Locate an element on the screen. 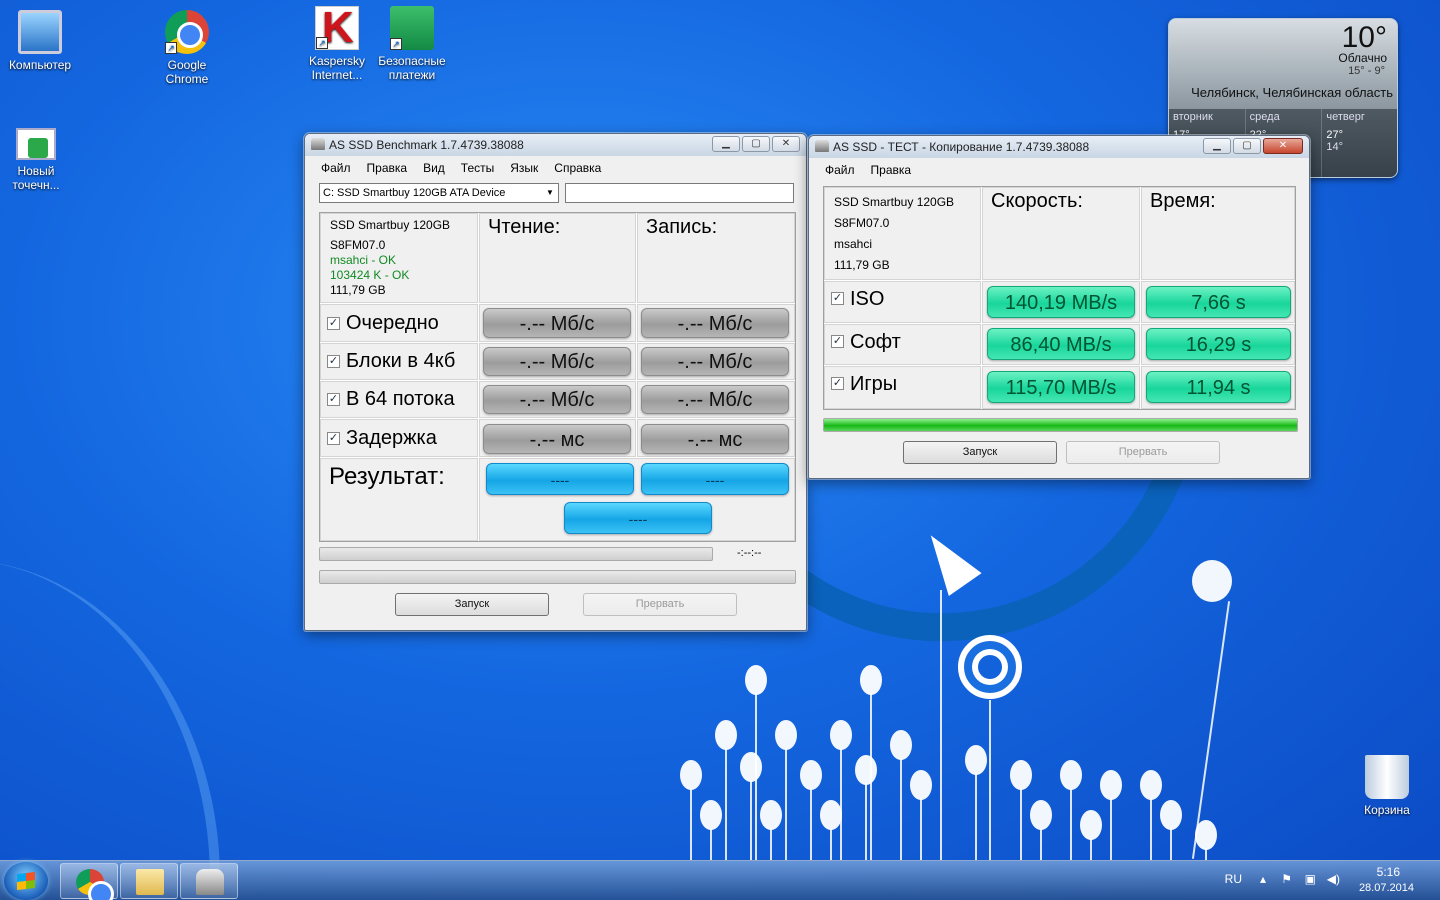 This screenshot has height=900, width=1440. chevron-down-icon: ▼ is located at coordinates (550, 192).